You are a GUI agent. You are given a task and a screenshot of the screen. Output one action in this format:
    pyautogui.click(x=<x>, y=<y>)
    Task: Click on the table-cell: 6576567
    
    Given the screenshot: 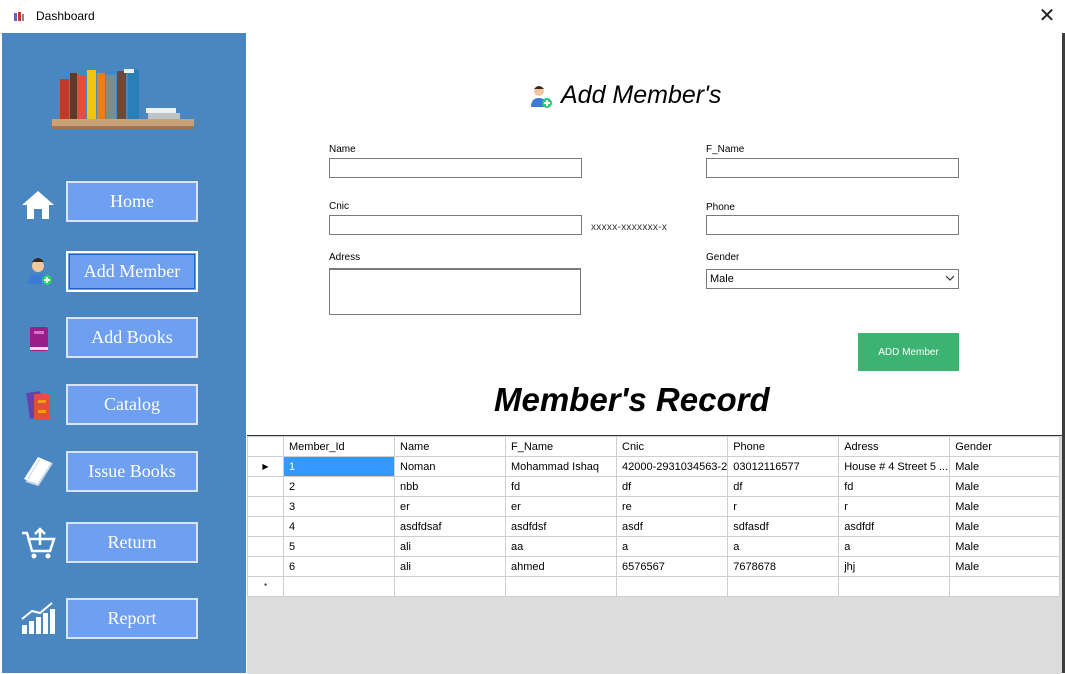 What is the action you would take?
    pyautogui.click(x=672, y=566)
    